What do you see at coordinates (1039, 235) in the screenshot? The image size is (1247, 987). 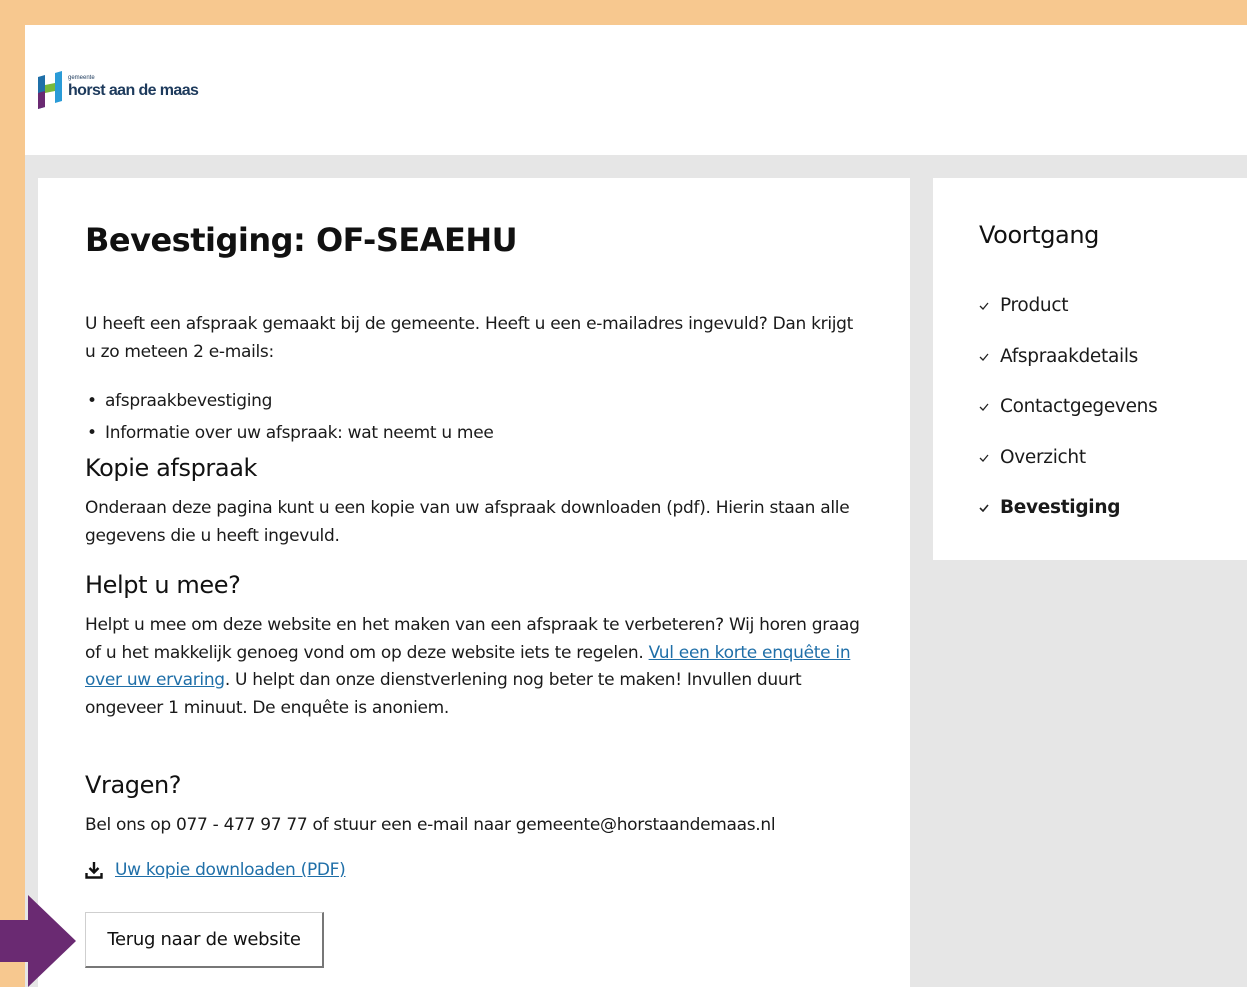 I see `progress-title: Voortgang` at bounding box center [1039, 235].